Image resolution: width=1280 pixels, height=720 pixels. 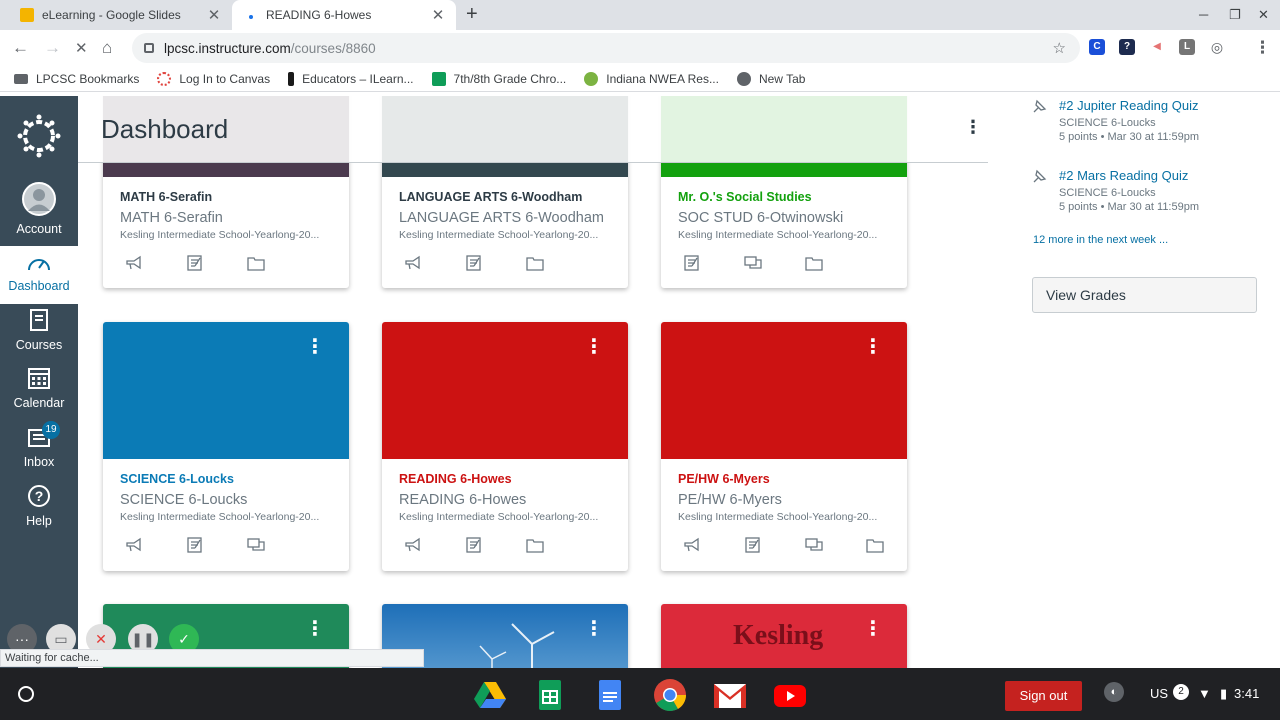 What do you see at coordinates (1159, 693) in the screenshot?
I see `keyboard-locale: US` at bounding box center [1159, 693].